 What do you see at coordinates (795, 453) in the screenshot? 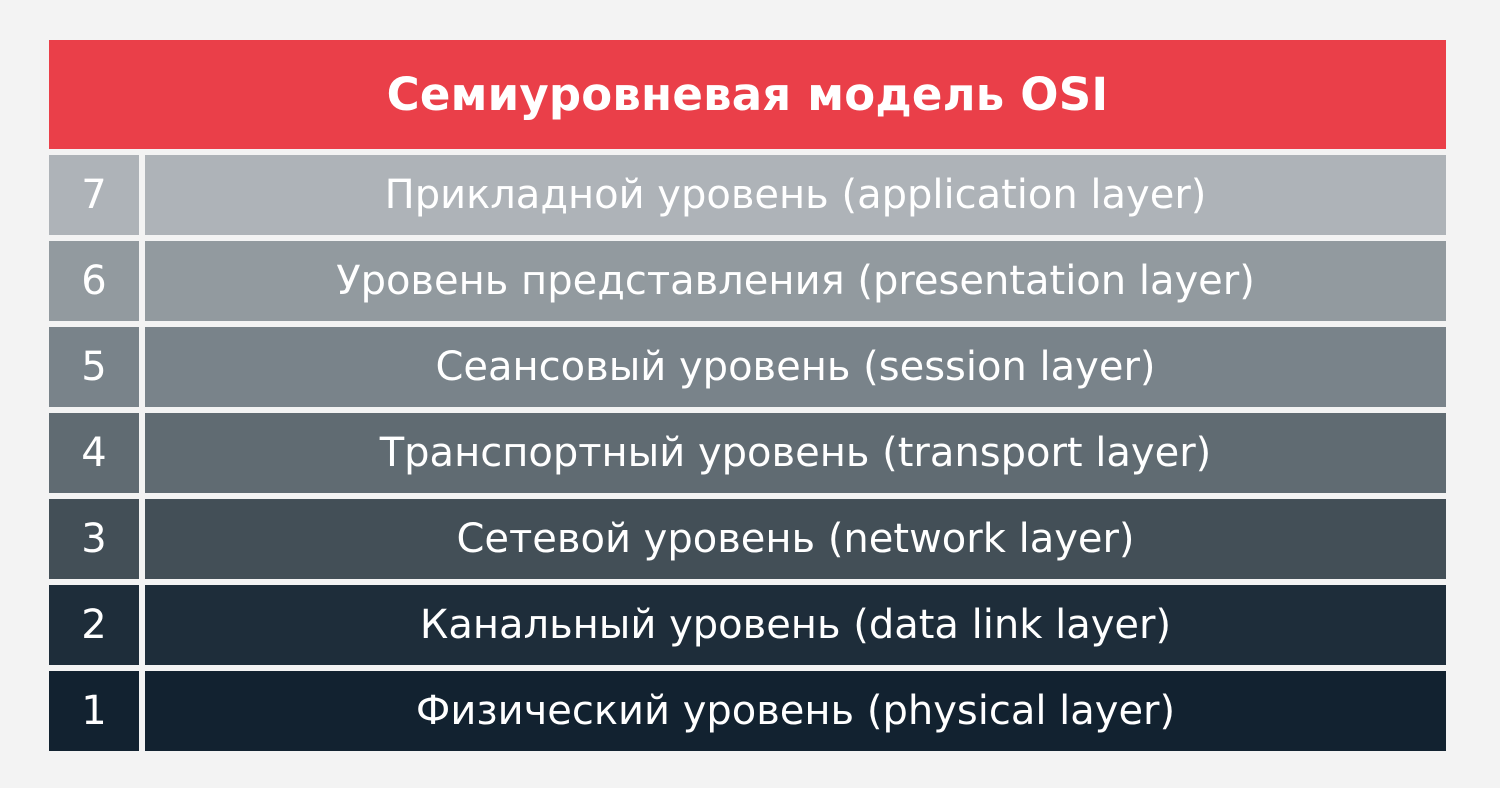
I see `layer-name: Транспортный уровень (transport layer)` at bounding box center [795, 453].